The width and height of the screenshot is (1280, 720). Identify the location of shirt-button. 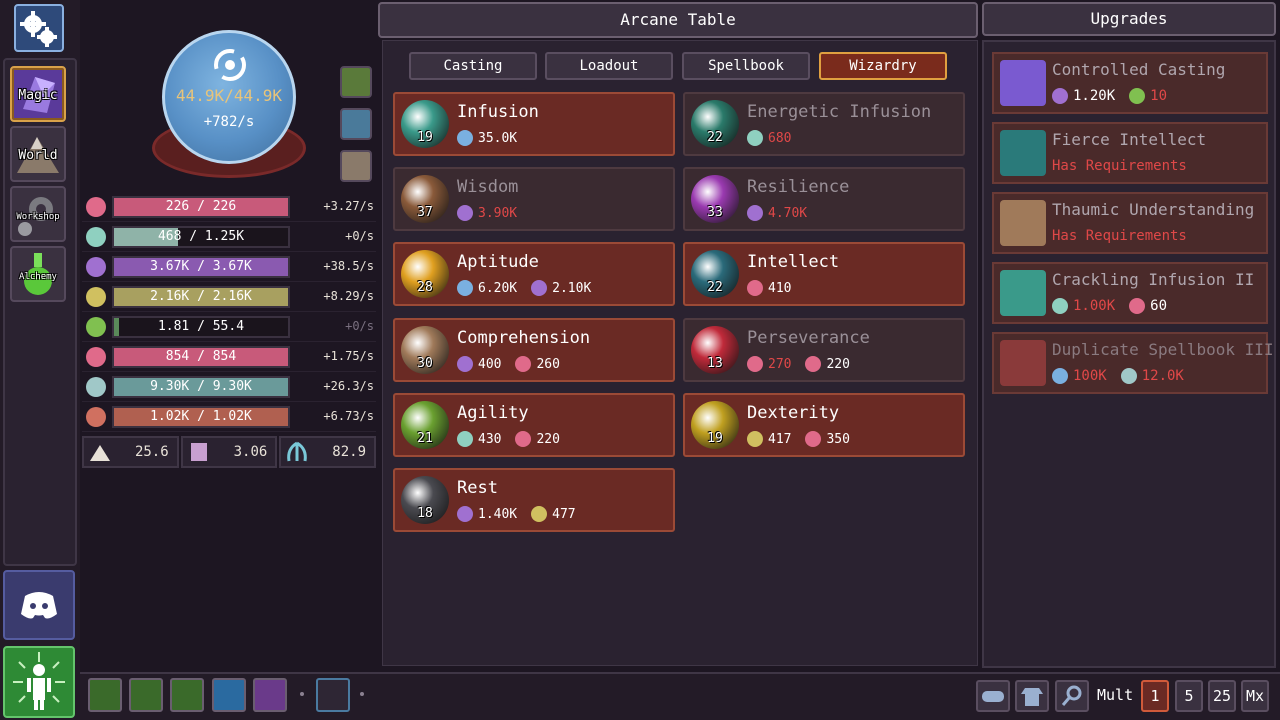
(1032, 696).